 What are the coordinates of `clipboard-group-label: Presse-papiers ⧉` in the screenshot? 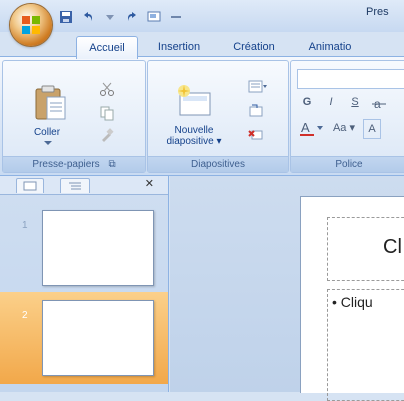 It's located at (74, 164).